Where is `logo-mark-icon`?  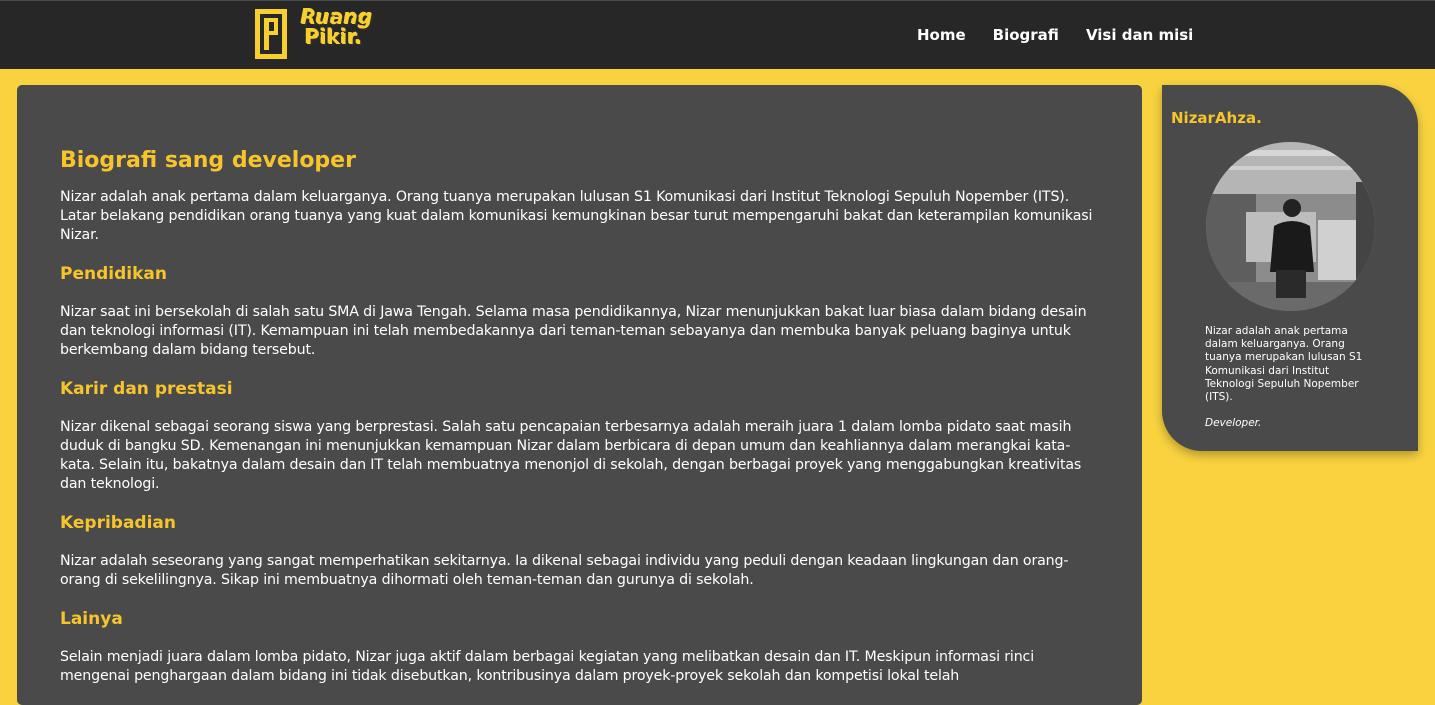
logo-mark-icon is located at coordinates (271, 34).